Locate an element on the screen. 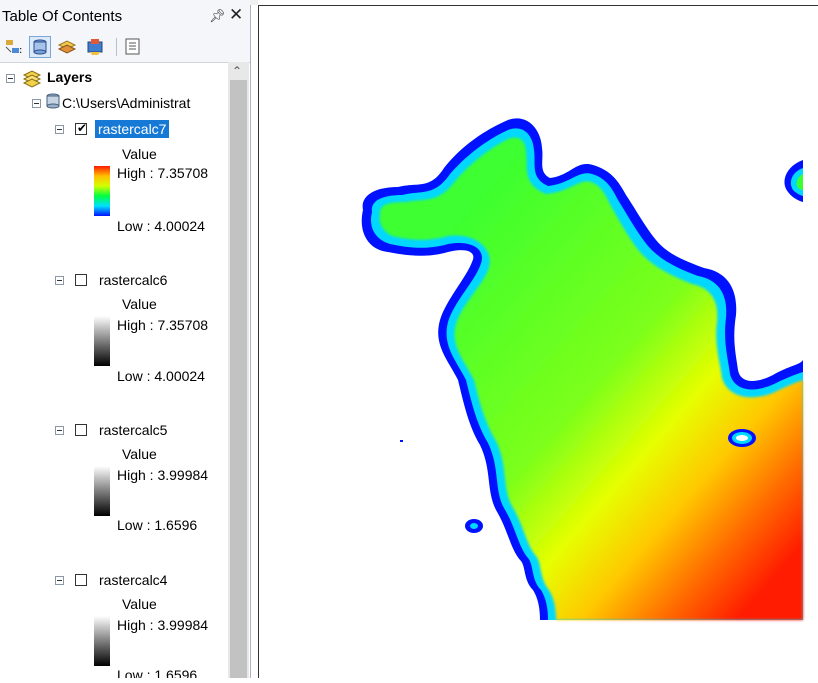 Image resolution: width=818 pixels, height=683 pixels. list-by-visibility-icon is located at coordinates (67, 47).